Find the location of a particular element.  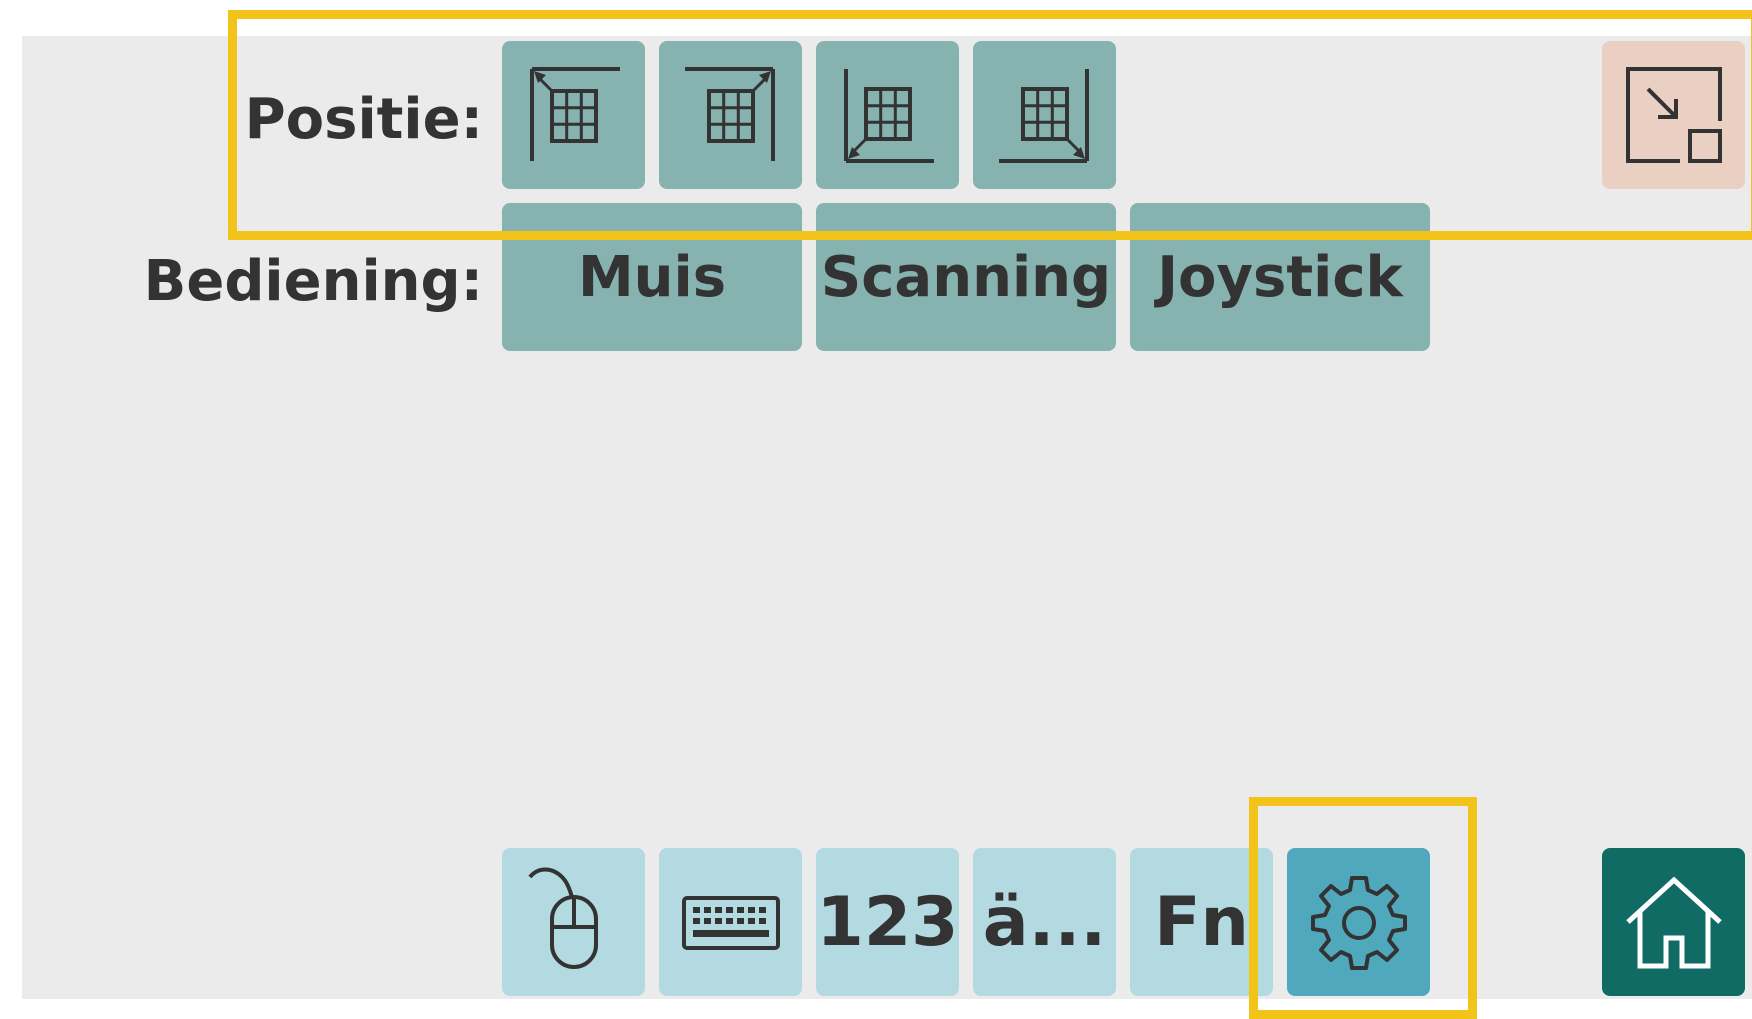

position-top-left-button is located at coordinates (573, 115).